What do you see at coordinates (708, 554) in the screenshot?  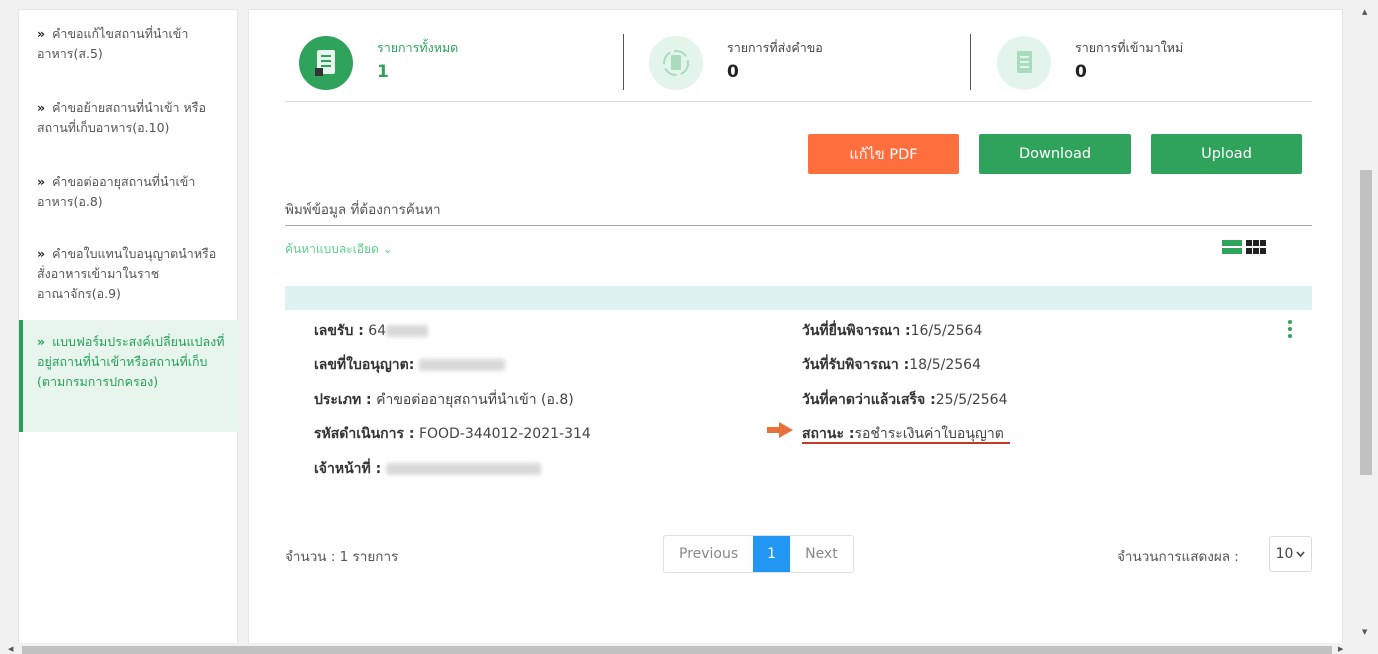 I see `previous-button: Previous` at bounding box center [708, 554].